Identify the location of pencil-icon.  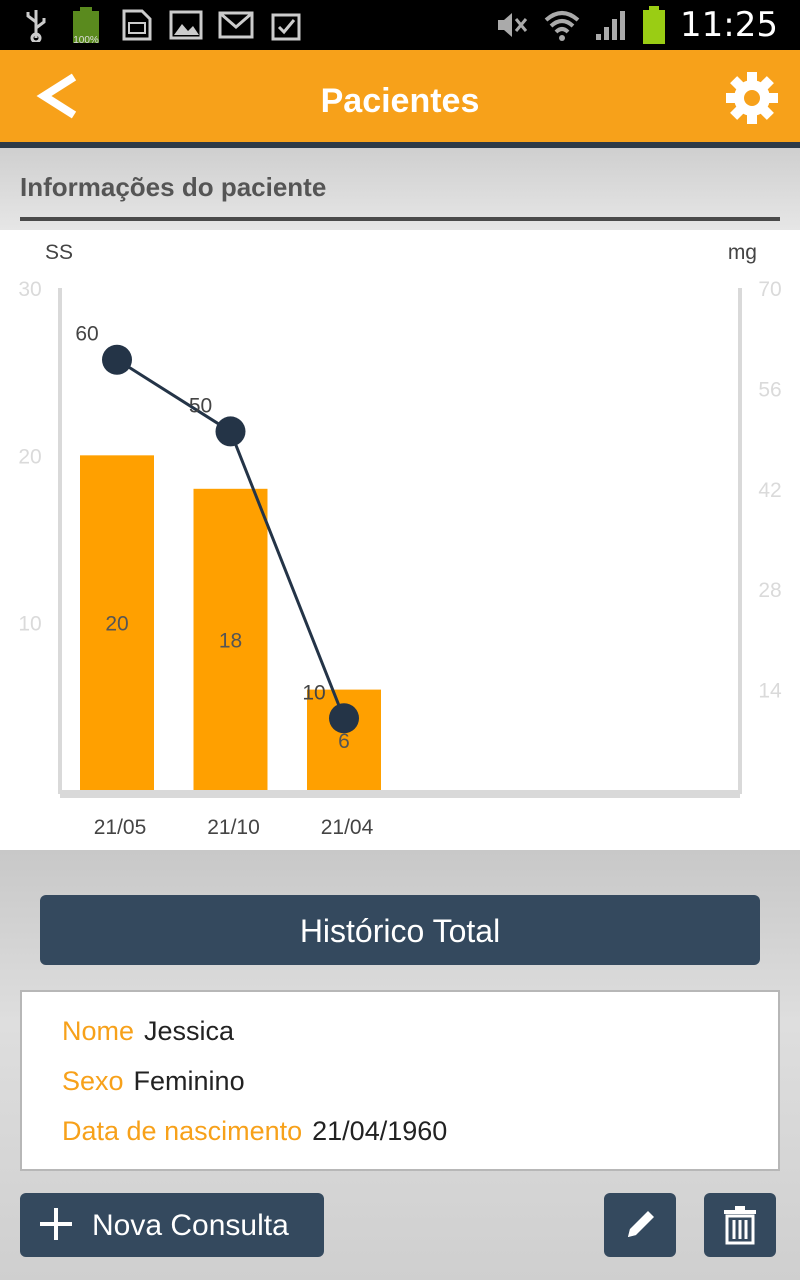
(641, 1224).